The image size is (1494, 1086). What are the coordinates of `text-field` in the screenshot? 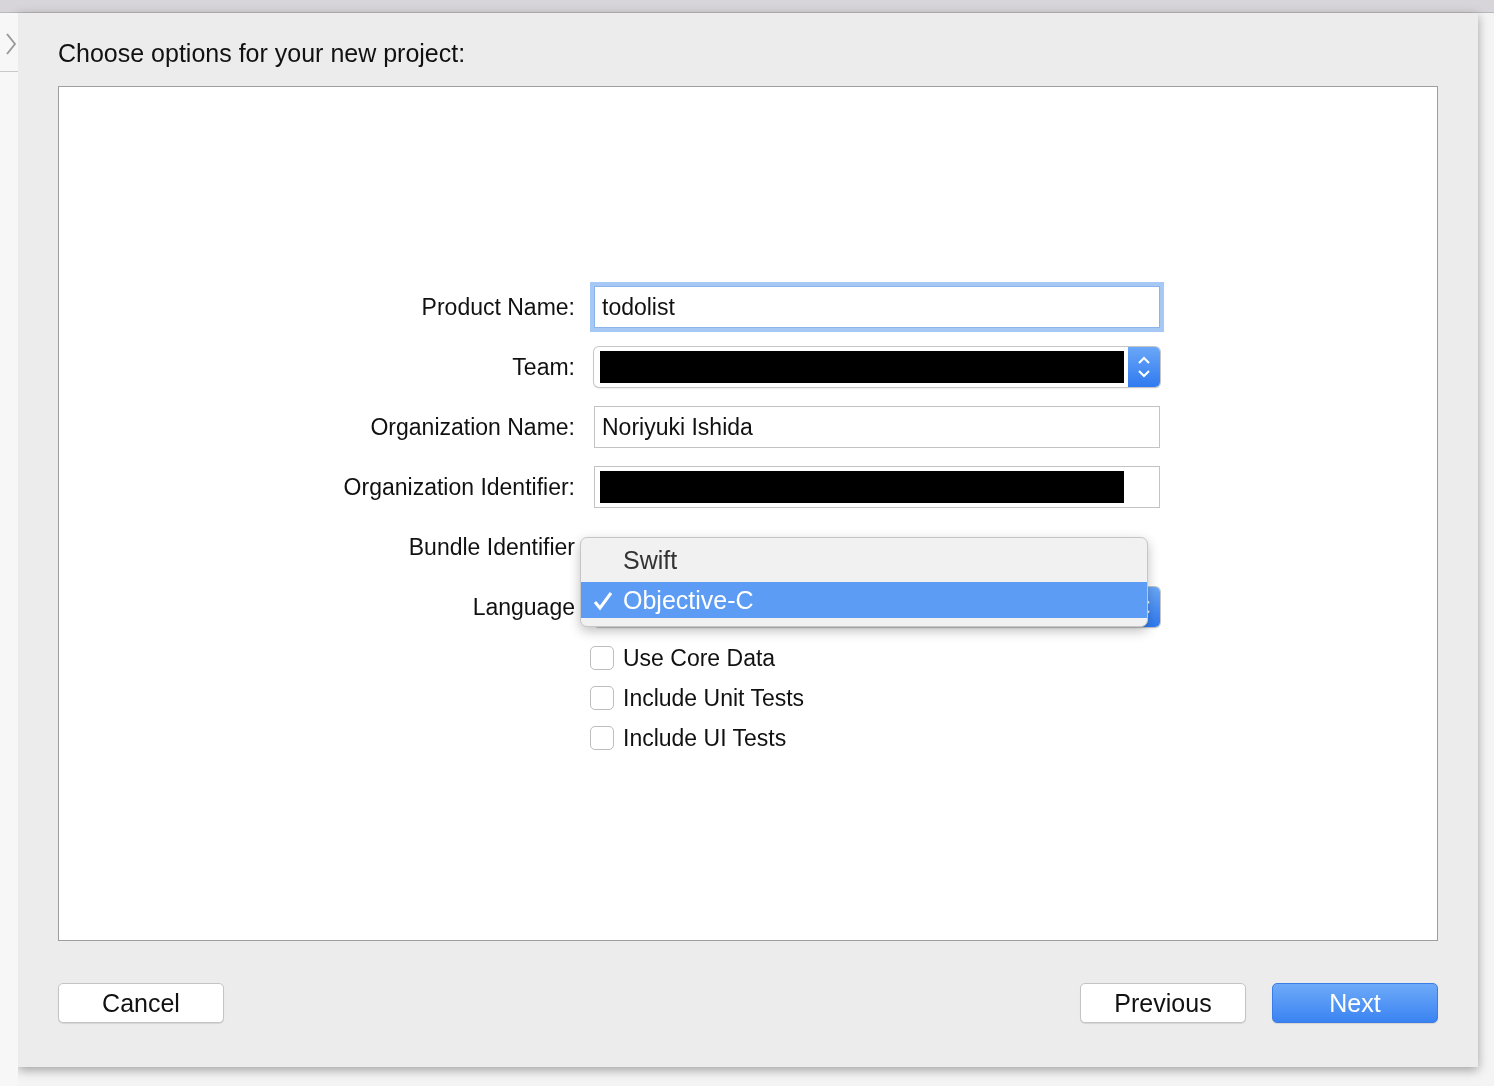 It's located at (877, 487).